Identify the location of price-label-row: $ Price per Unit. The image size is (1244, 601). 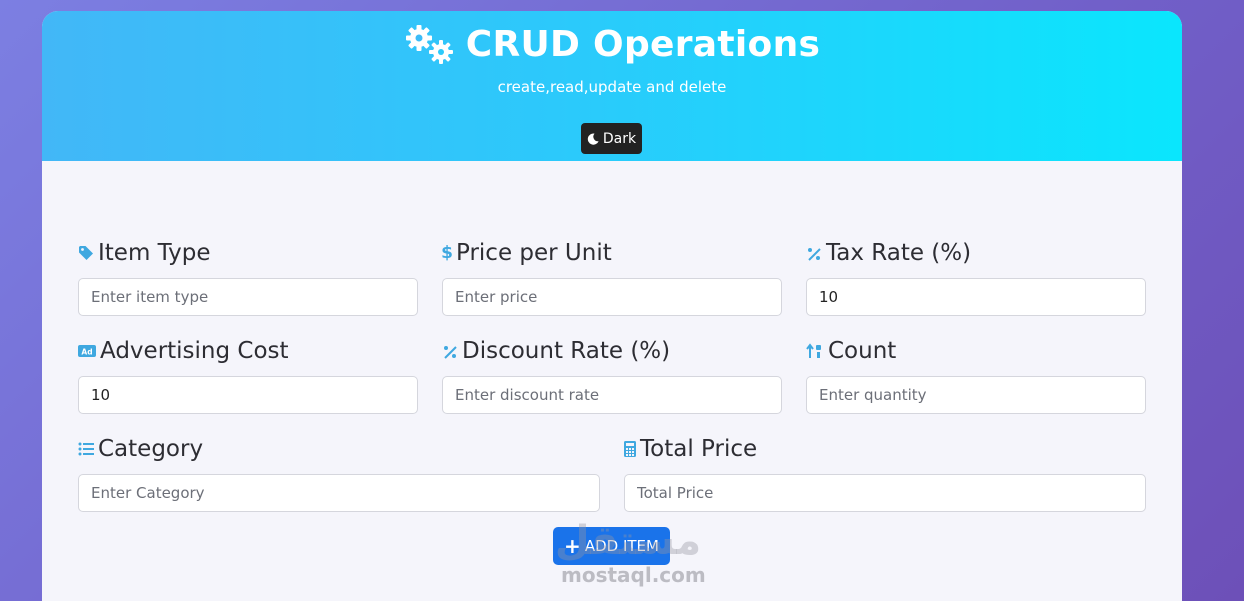
(611, 253).